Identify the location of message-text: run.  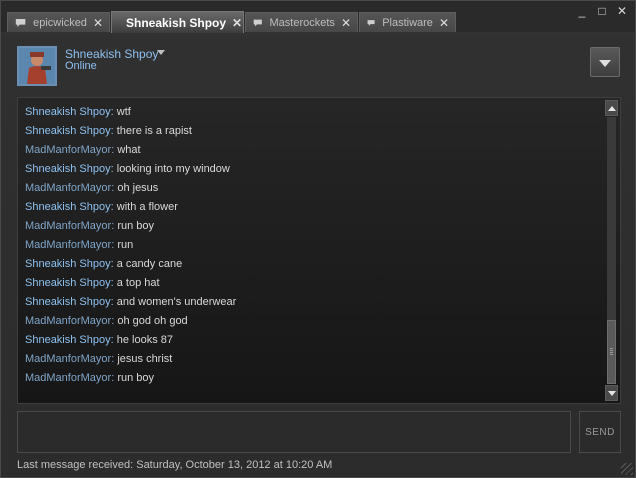
(125, 245).